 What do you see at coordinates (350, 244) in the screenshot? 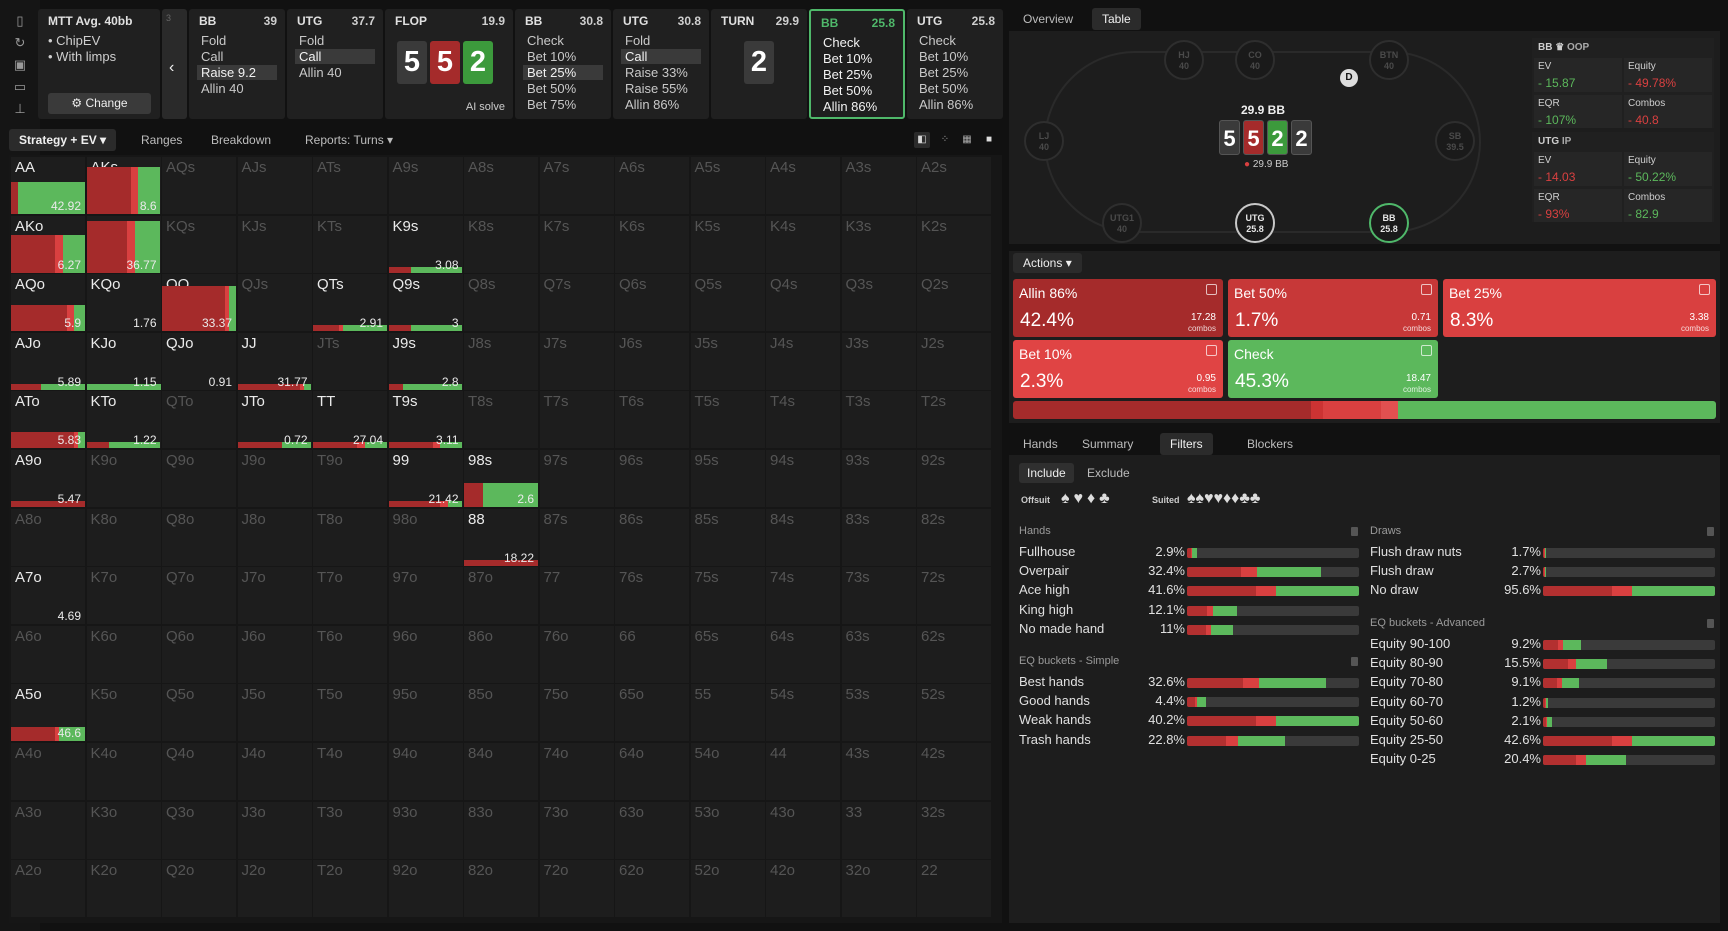
I see `hand-cell: KTs` at bounding box center [350, 244].